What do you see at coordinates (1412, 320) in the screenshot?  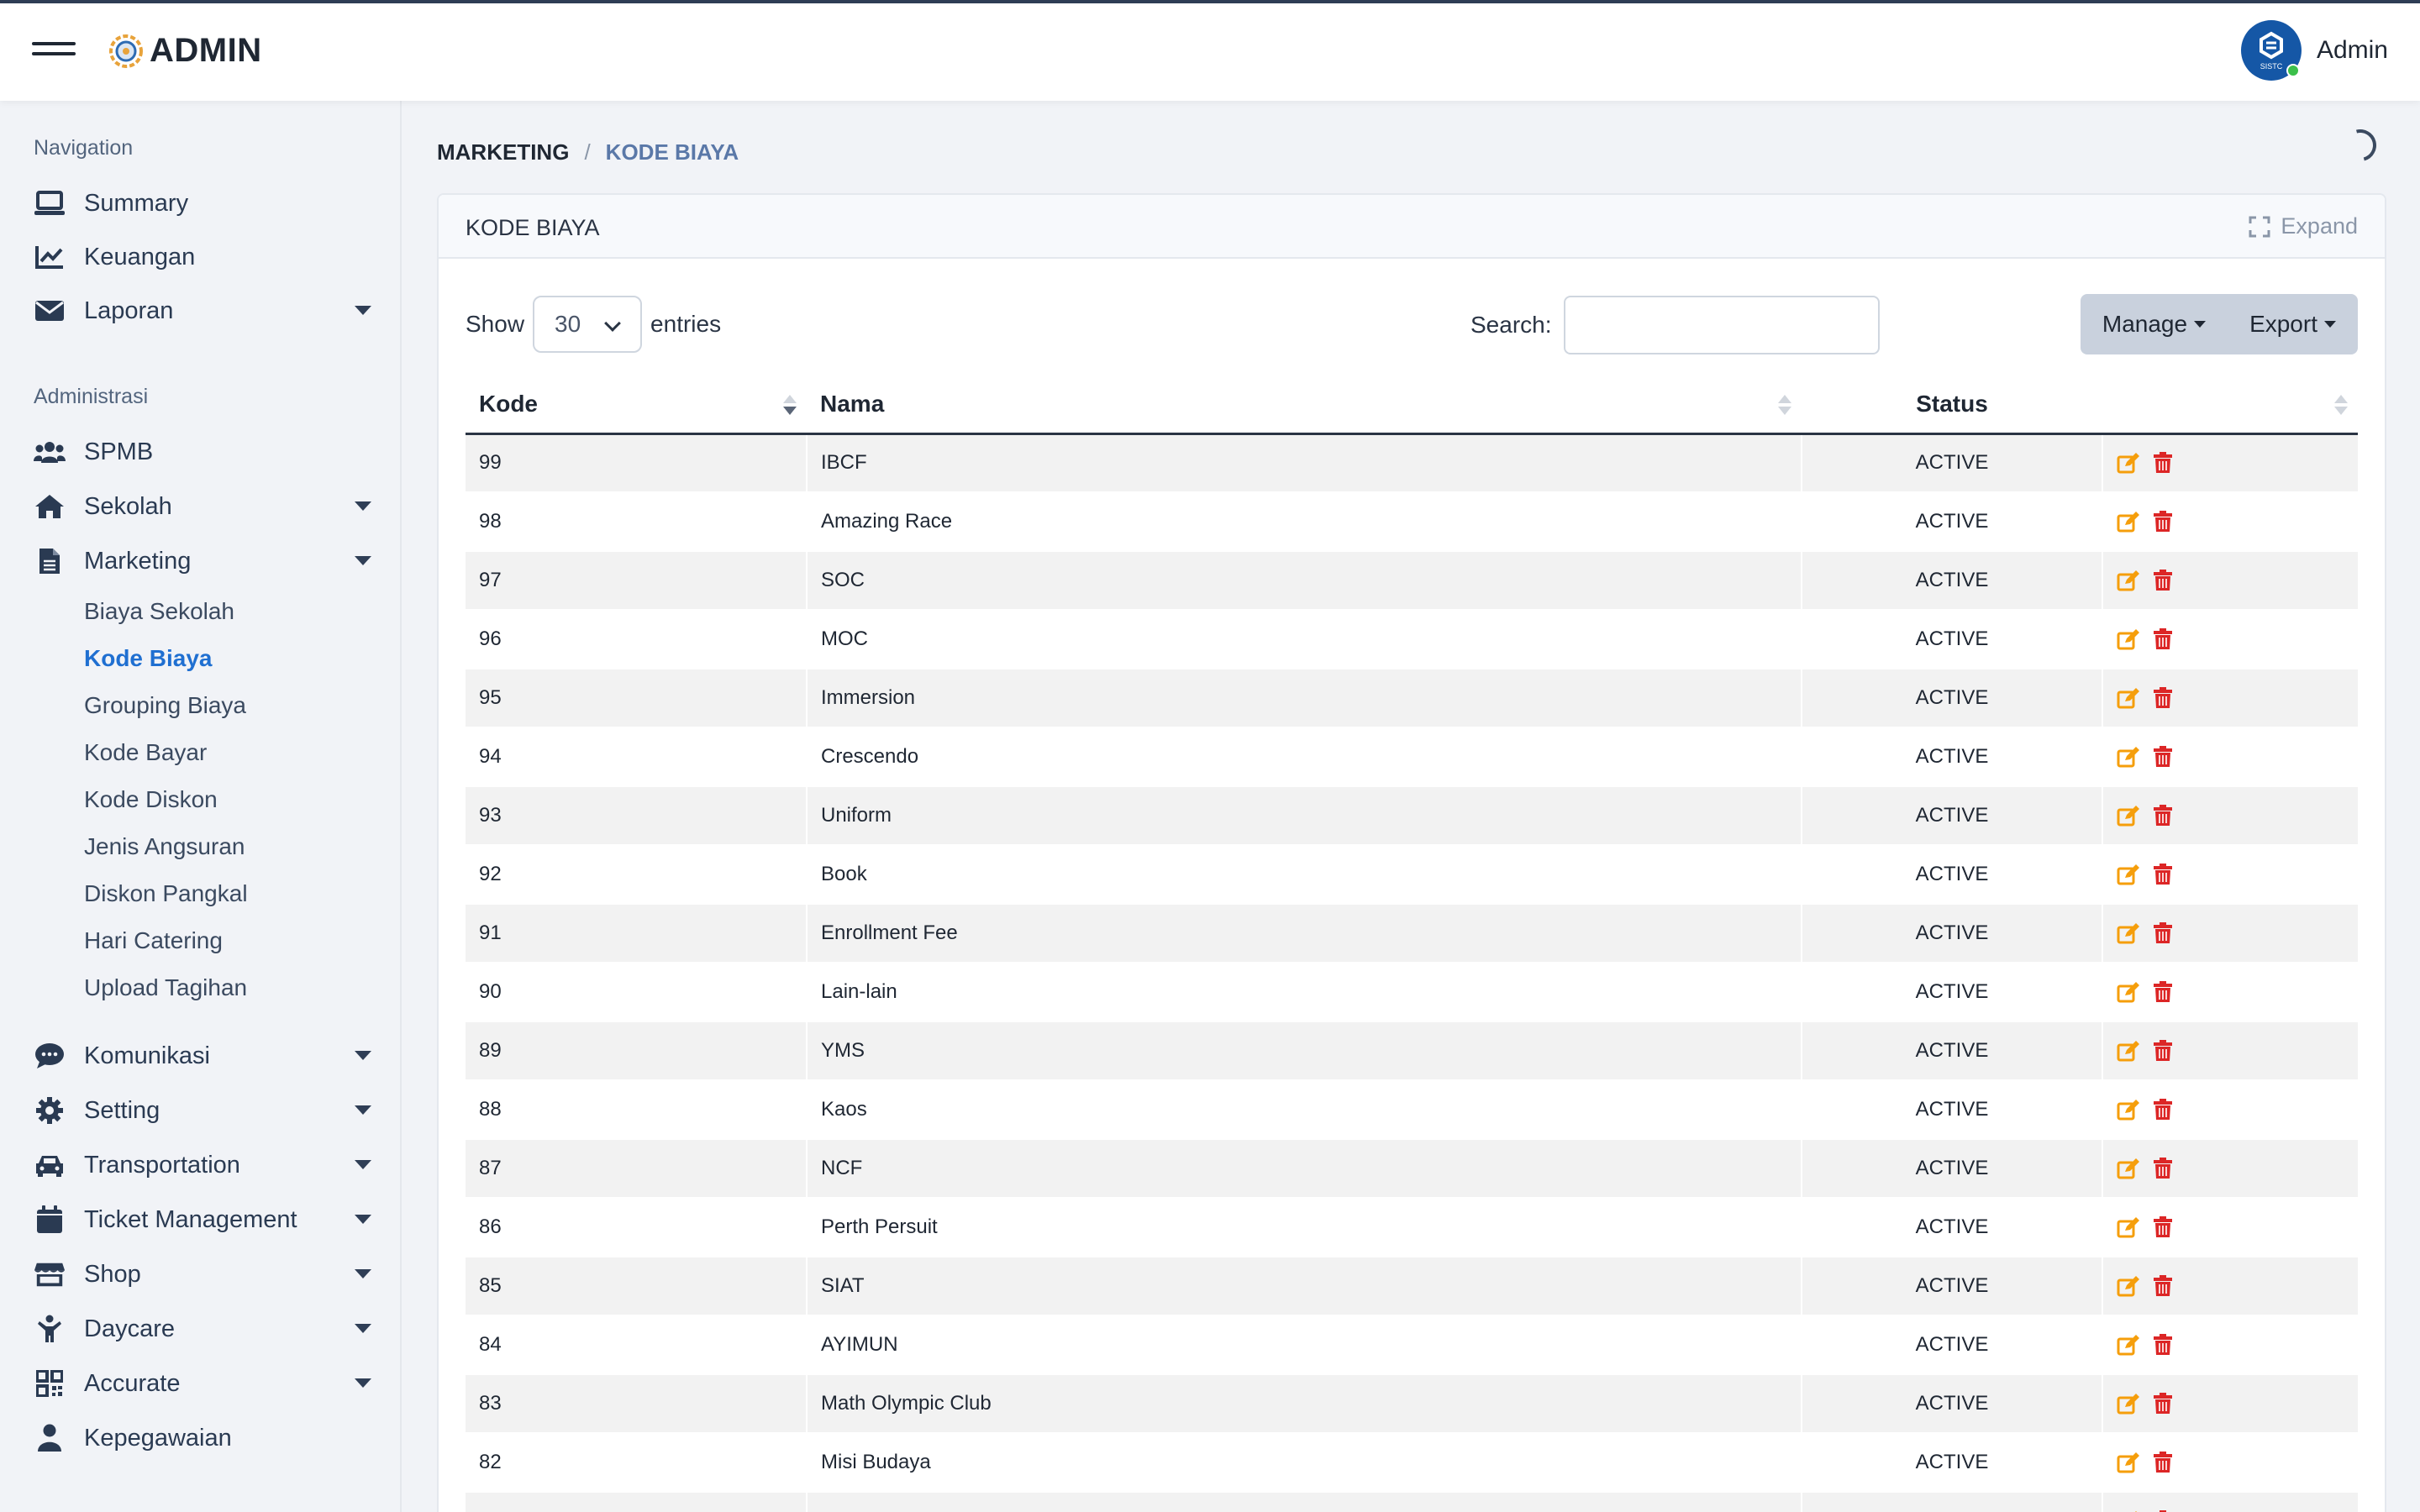 I see `table-controls: Show 30 entries Search: Manage Export` at bounding box center [1412, 320].